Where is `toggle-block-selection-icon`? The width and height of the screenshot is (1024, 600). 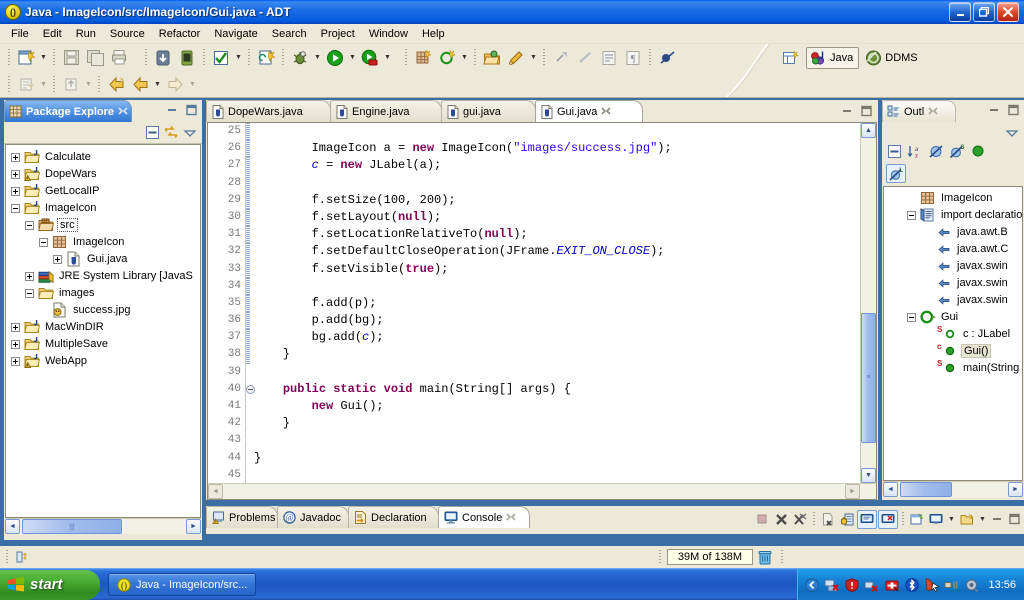 toggle-block-selection-icon is located at coordinates (609, 58).